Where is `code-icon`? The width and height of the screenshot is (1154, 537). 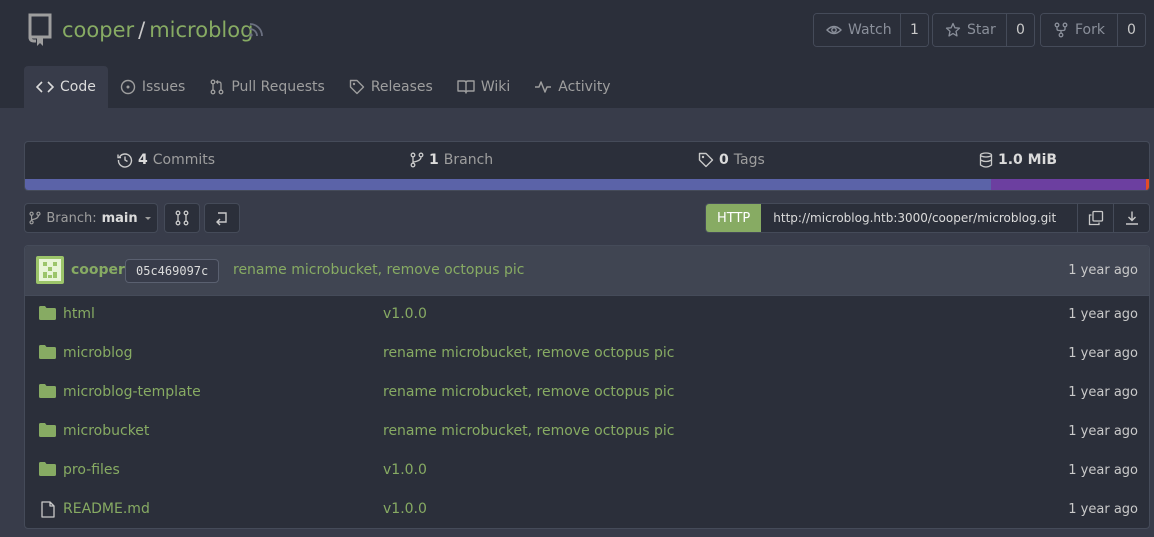 code-icon is located at coordinates (45, 87).